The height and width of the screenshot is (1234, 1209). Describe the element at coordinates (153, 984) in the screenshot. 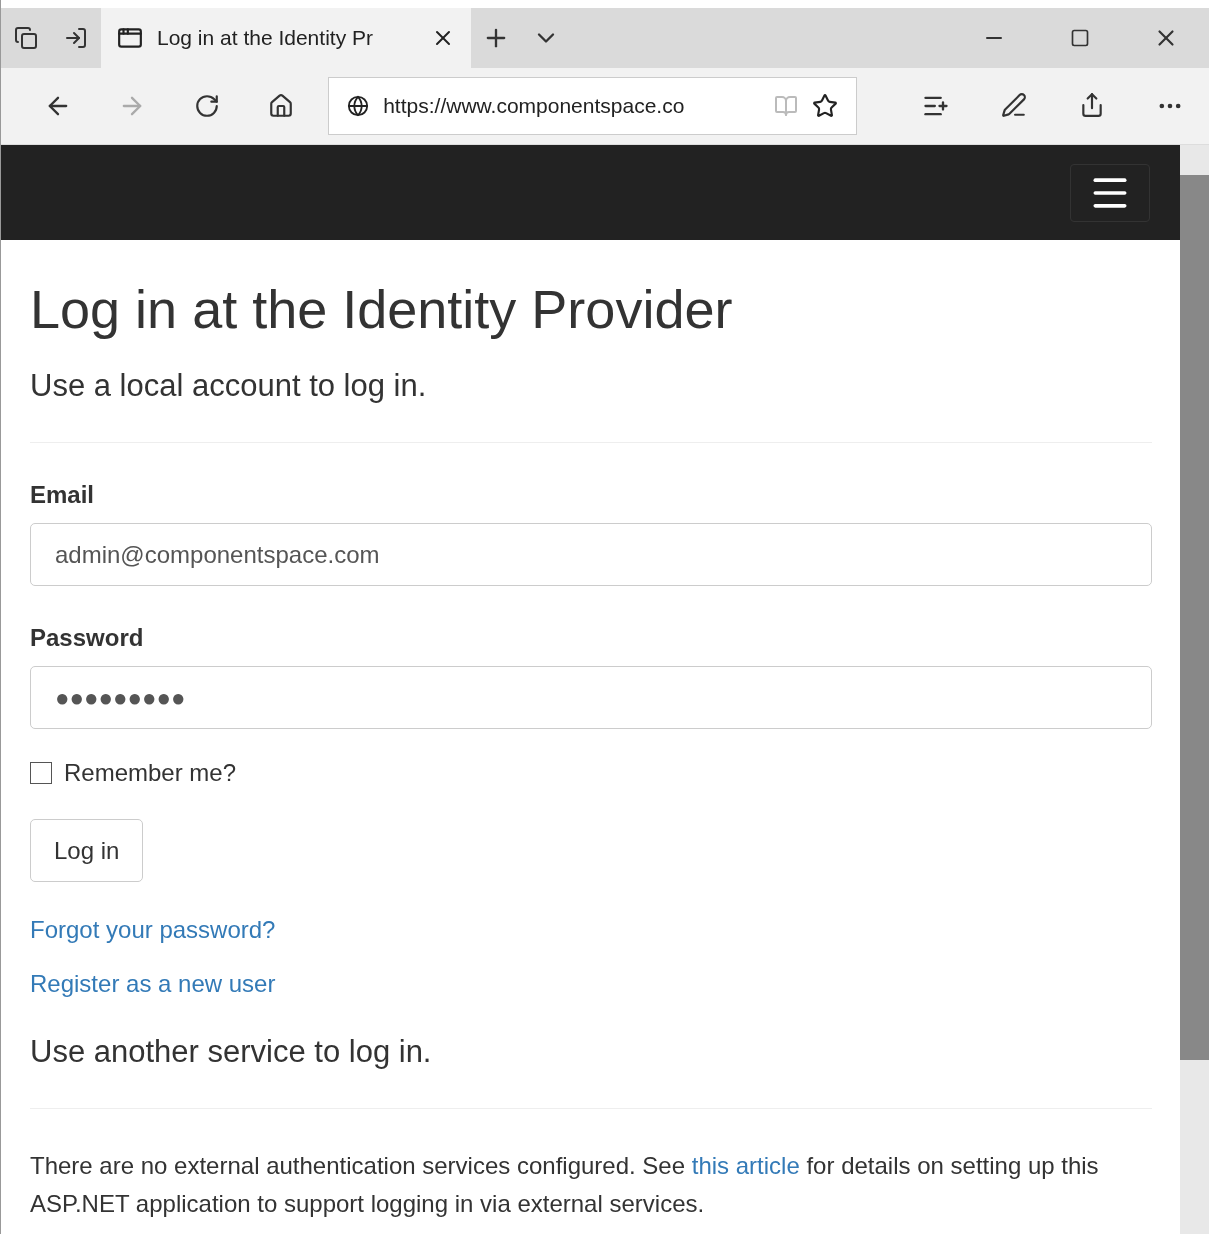

I see `link: Register as a new user` at that location.